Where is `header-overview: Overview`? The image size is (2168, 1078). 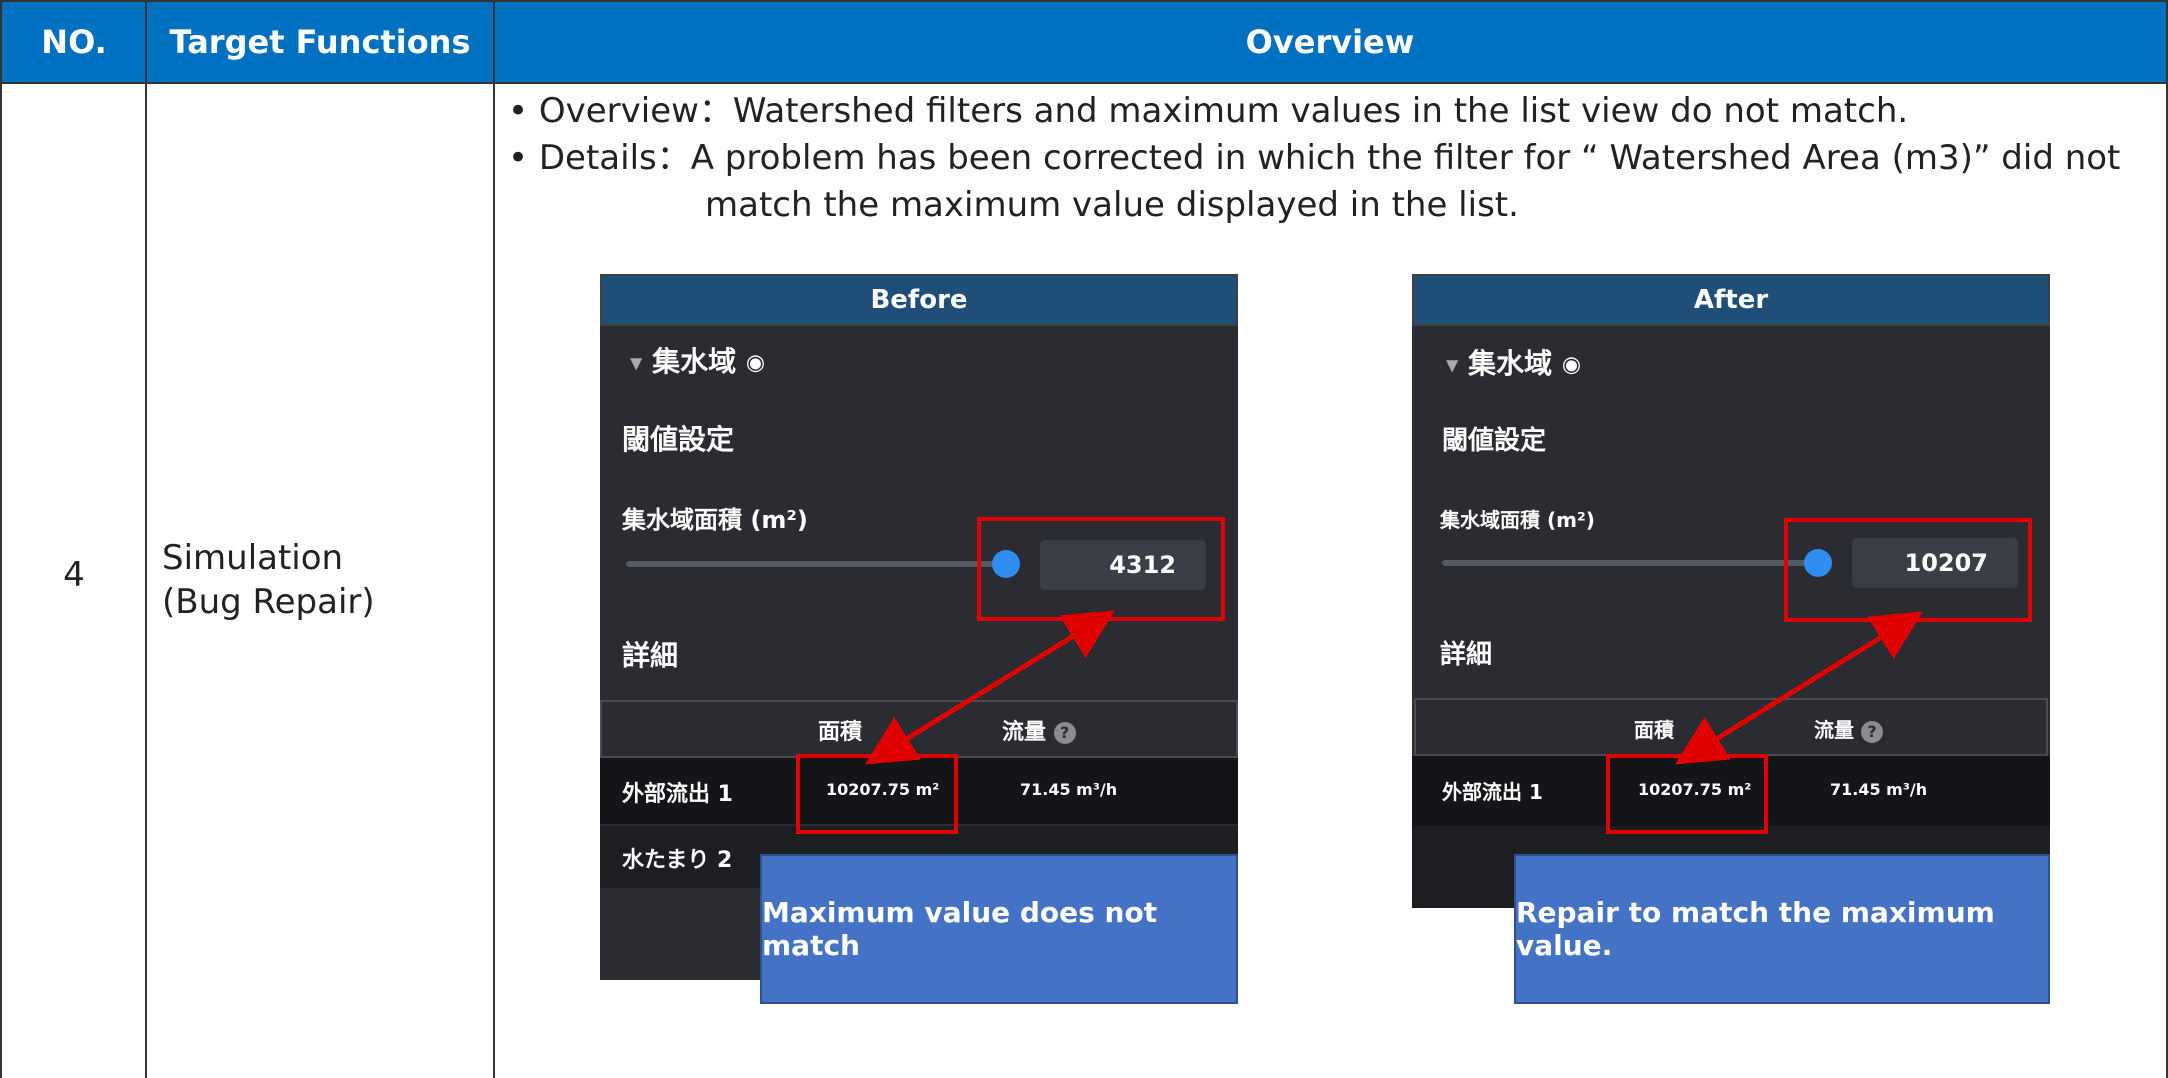 header-overview: Overview is located at coordinates (1330, 42).